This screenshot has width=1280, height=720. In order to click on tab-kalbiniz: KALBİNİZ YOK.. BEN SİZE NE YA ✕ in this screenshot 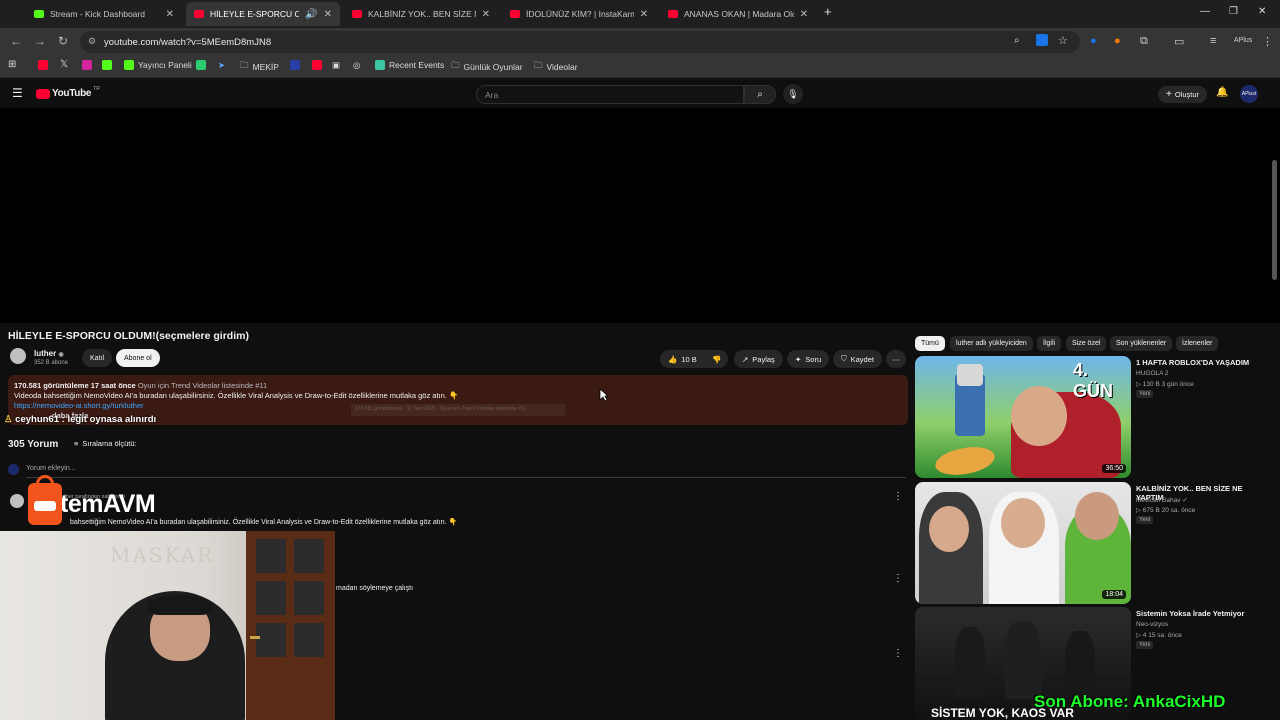, I will do `click(421, 14)`.